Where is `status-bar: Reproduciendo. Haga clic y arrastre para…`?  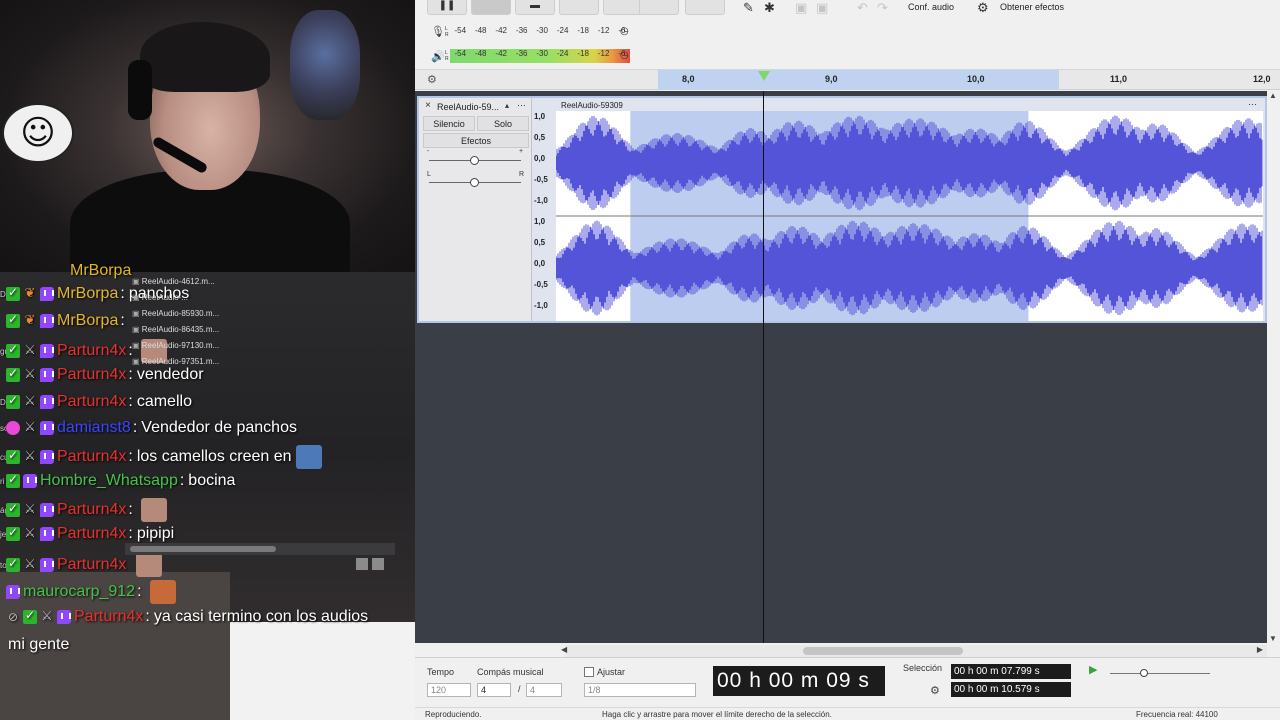 status-bar: Reproduciendo. Haga clic y arrastre para… is located at coordinates (847, 713).